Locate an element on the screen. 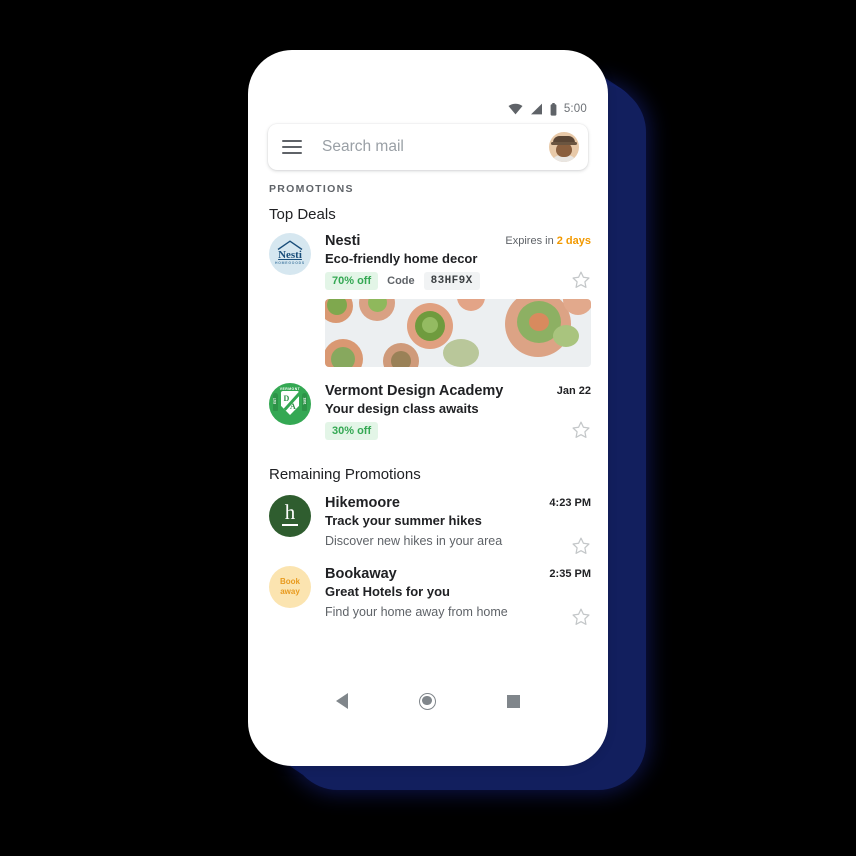 Image resolution: width=856 pixels, height=856 pixels. search-bar-container: Search mail is located at coordinates (428, 146).